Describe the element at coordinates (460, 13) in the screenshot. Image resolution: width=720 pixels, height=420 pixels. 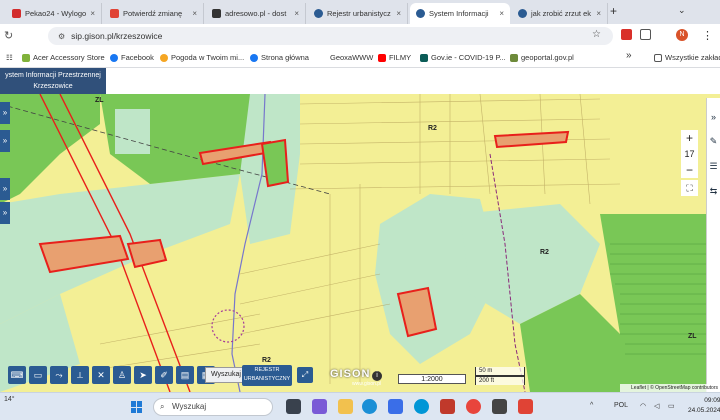
I see `browser-tab-active: System Informacji ×` at that location.